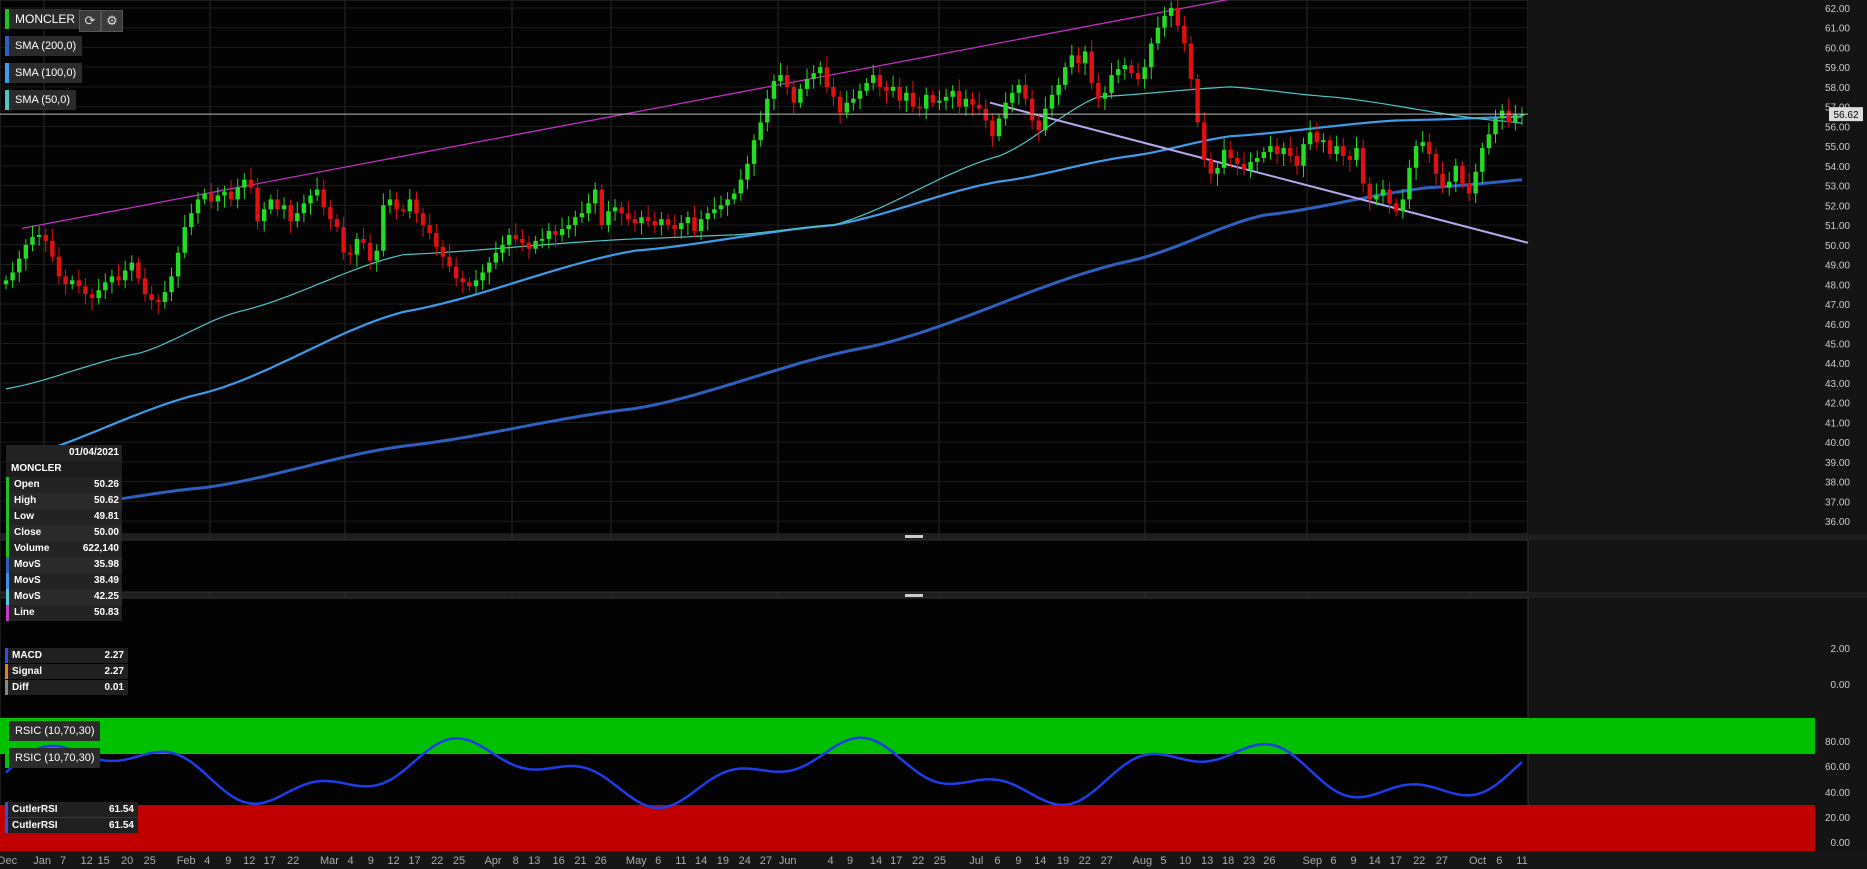 Image resolution: width=1867 pixels, height=869 pixels. Describe the element at coordinates (914, 536) in the screenshot. I see `panel-resize-handle` at that location.